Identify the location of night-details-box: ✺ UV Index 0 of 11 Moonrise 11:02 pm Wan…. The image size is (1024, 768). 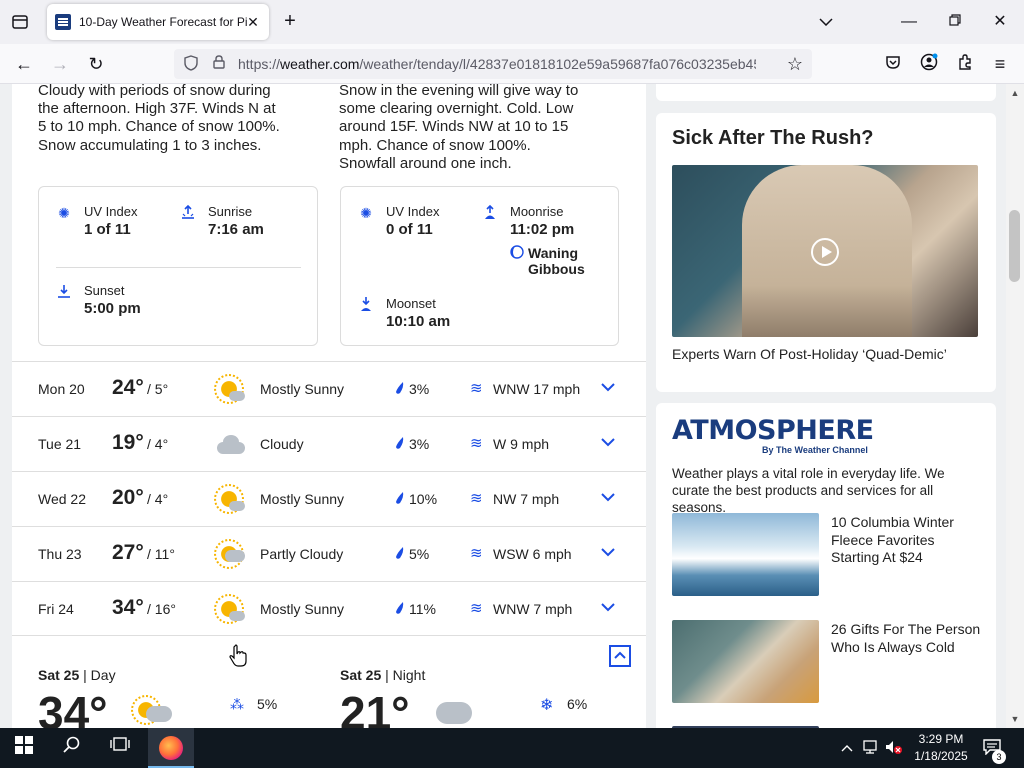
(479, 266).